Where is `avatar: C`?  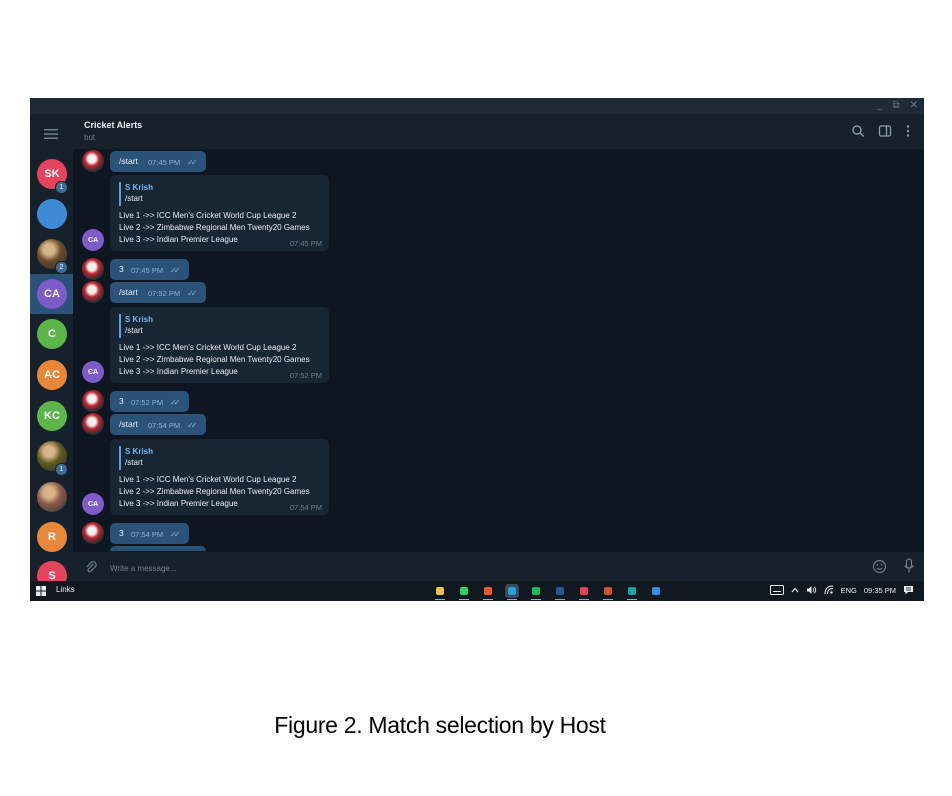 avatar: C is located at coordinates (52, 334).